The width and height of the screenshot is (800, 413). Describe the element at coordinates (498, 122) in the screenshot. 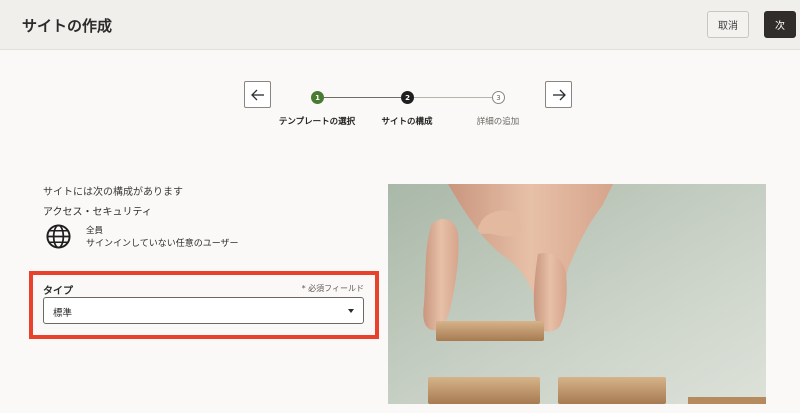

I see `train-step-3-label: 詳細の追加` at that location.